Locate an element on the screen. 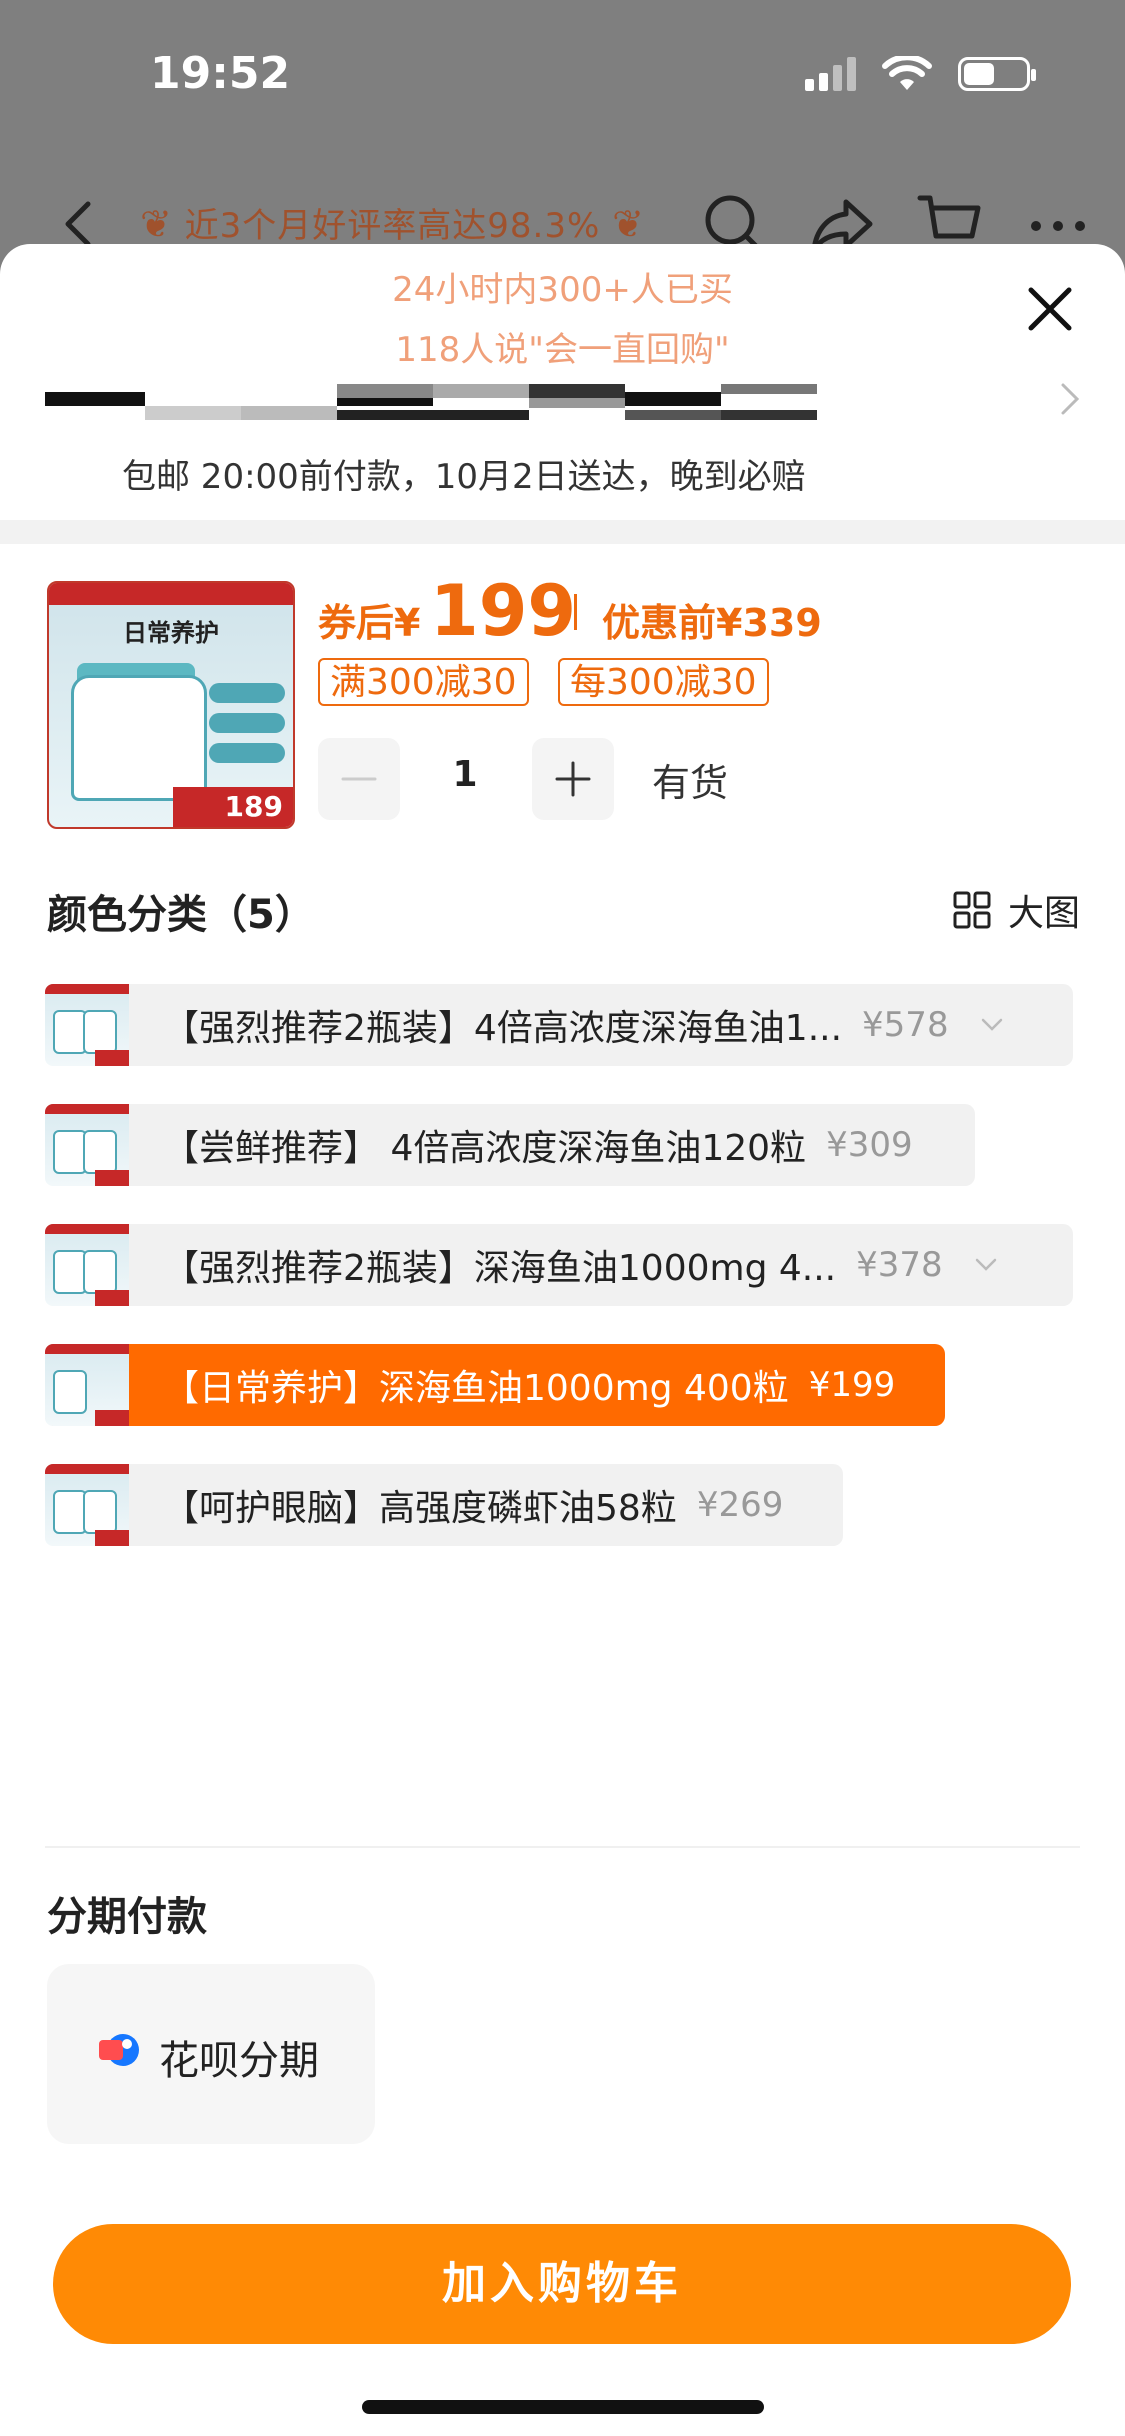 This screenshot has width=1125, height=2436. status-icons is located at coordinates (920, 74).